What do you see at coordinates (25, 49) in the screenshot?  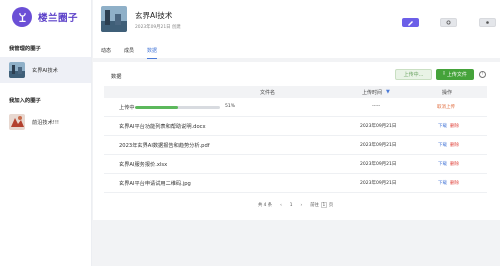 I see `managed-circles-title: 我管理的圈子` at bounding box center [25, 49].